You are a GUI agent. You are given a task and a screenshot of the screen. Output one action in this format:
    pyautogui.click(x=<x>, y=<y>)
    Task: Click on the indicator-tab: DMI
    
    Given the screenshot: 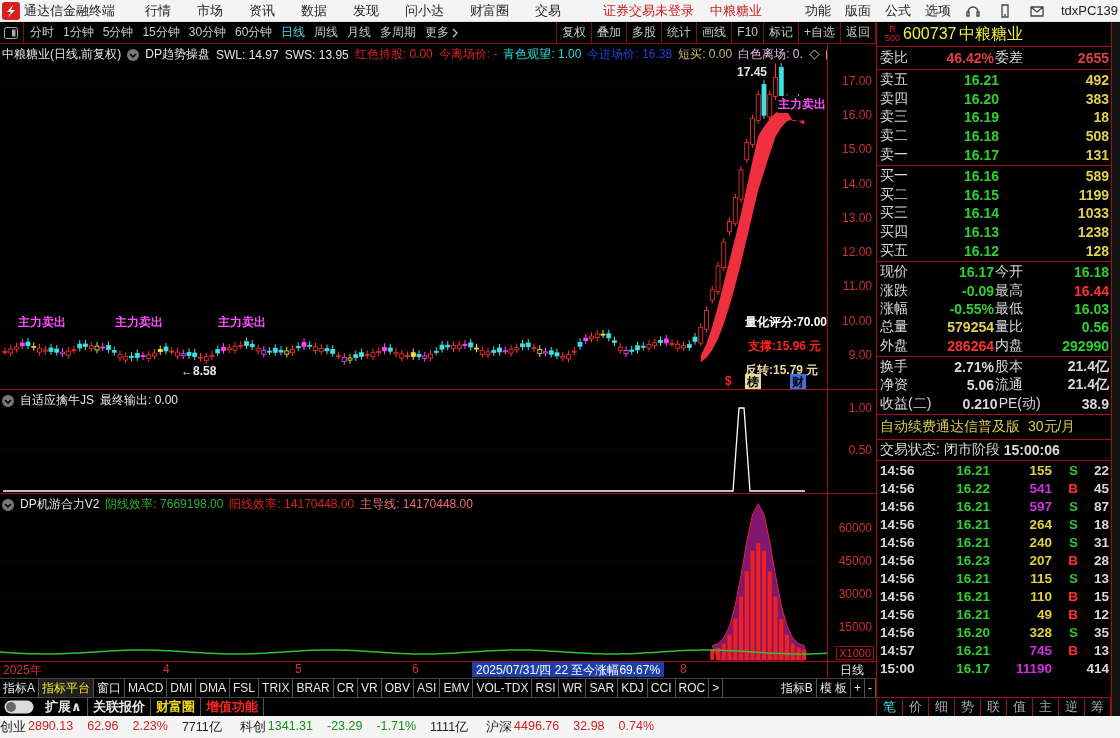 What is the action you would take?
    pyautogui.click(x=182, y=688)
    